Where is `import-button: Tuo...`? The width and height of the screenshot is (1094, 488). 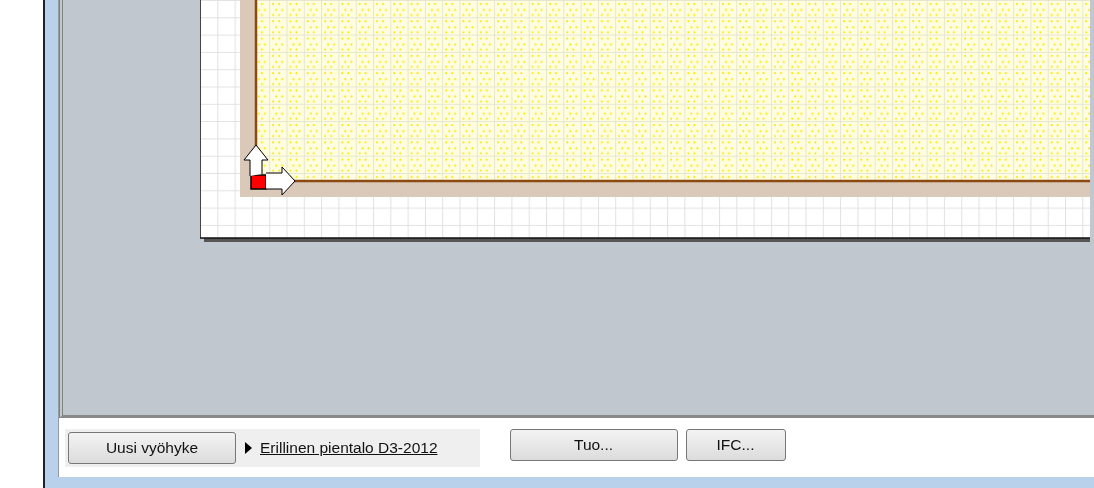 import-button: Tuo... is located at coordinates (593, 445).